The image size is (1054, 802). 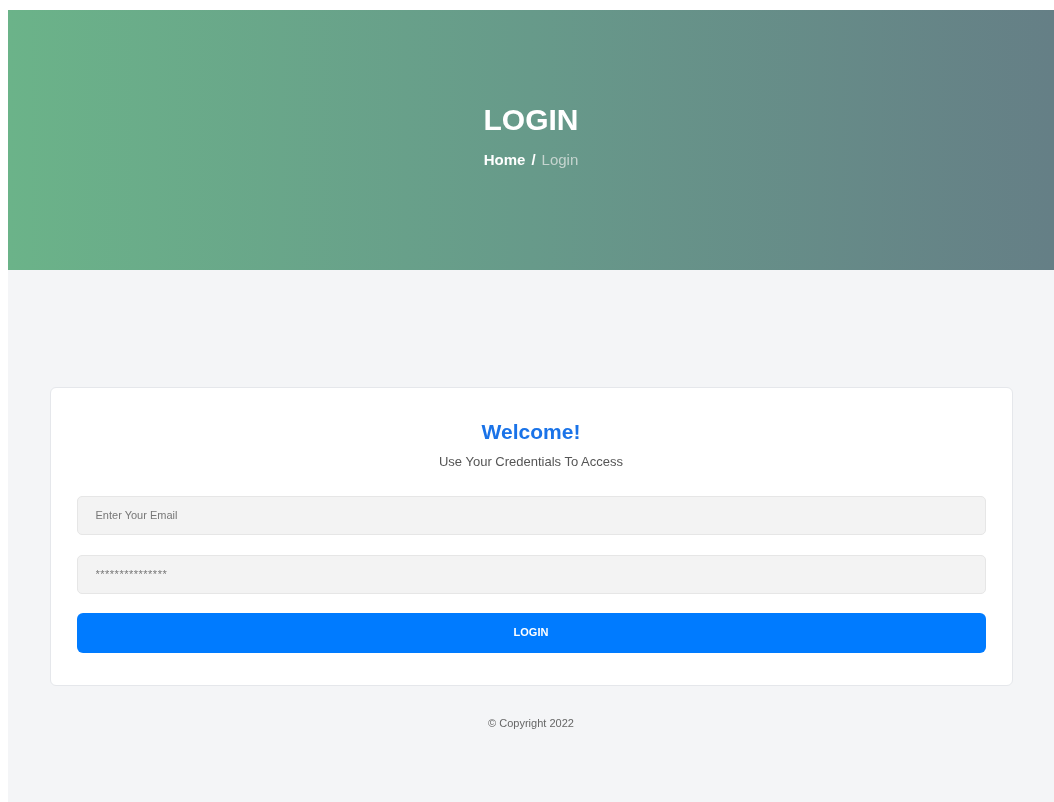 What do you see at coordinates (531, 462) in the screenshot?
I see `subtitle: Use Your Credentials To Access` at bounding box center [531, 462].